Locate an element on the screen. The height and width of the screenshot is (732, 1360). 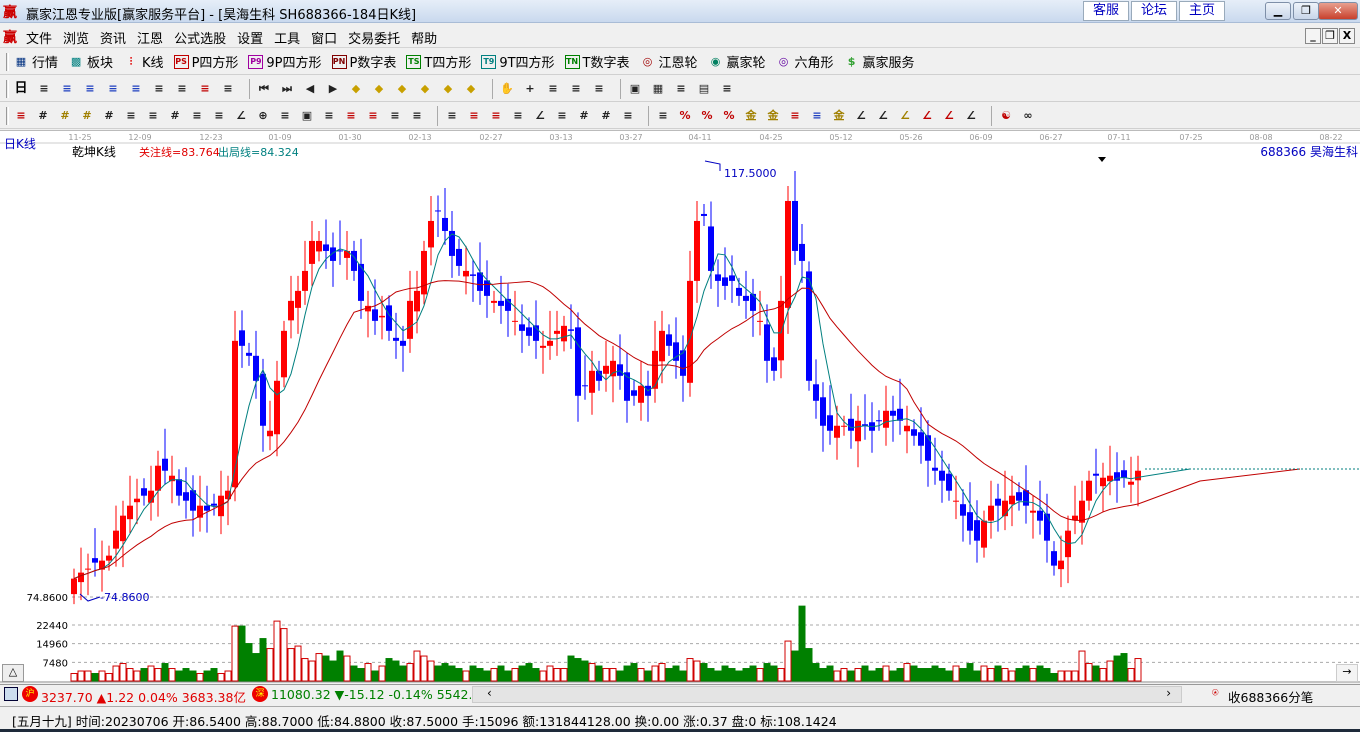
right-diamond-icon: ◆ is located at coordinates (379, 89).